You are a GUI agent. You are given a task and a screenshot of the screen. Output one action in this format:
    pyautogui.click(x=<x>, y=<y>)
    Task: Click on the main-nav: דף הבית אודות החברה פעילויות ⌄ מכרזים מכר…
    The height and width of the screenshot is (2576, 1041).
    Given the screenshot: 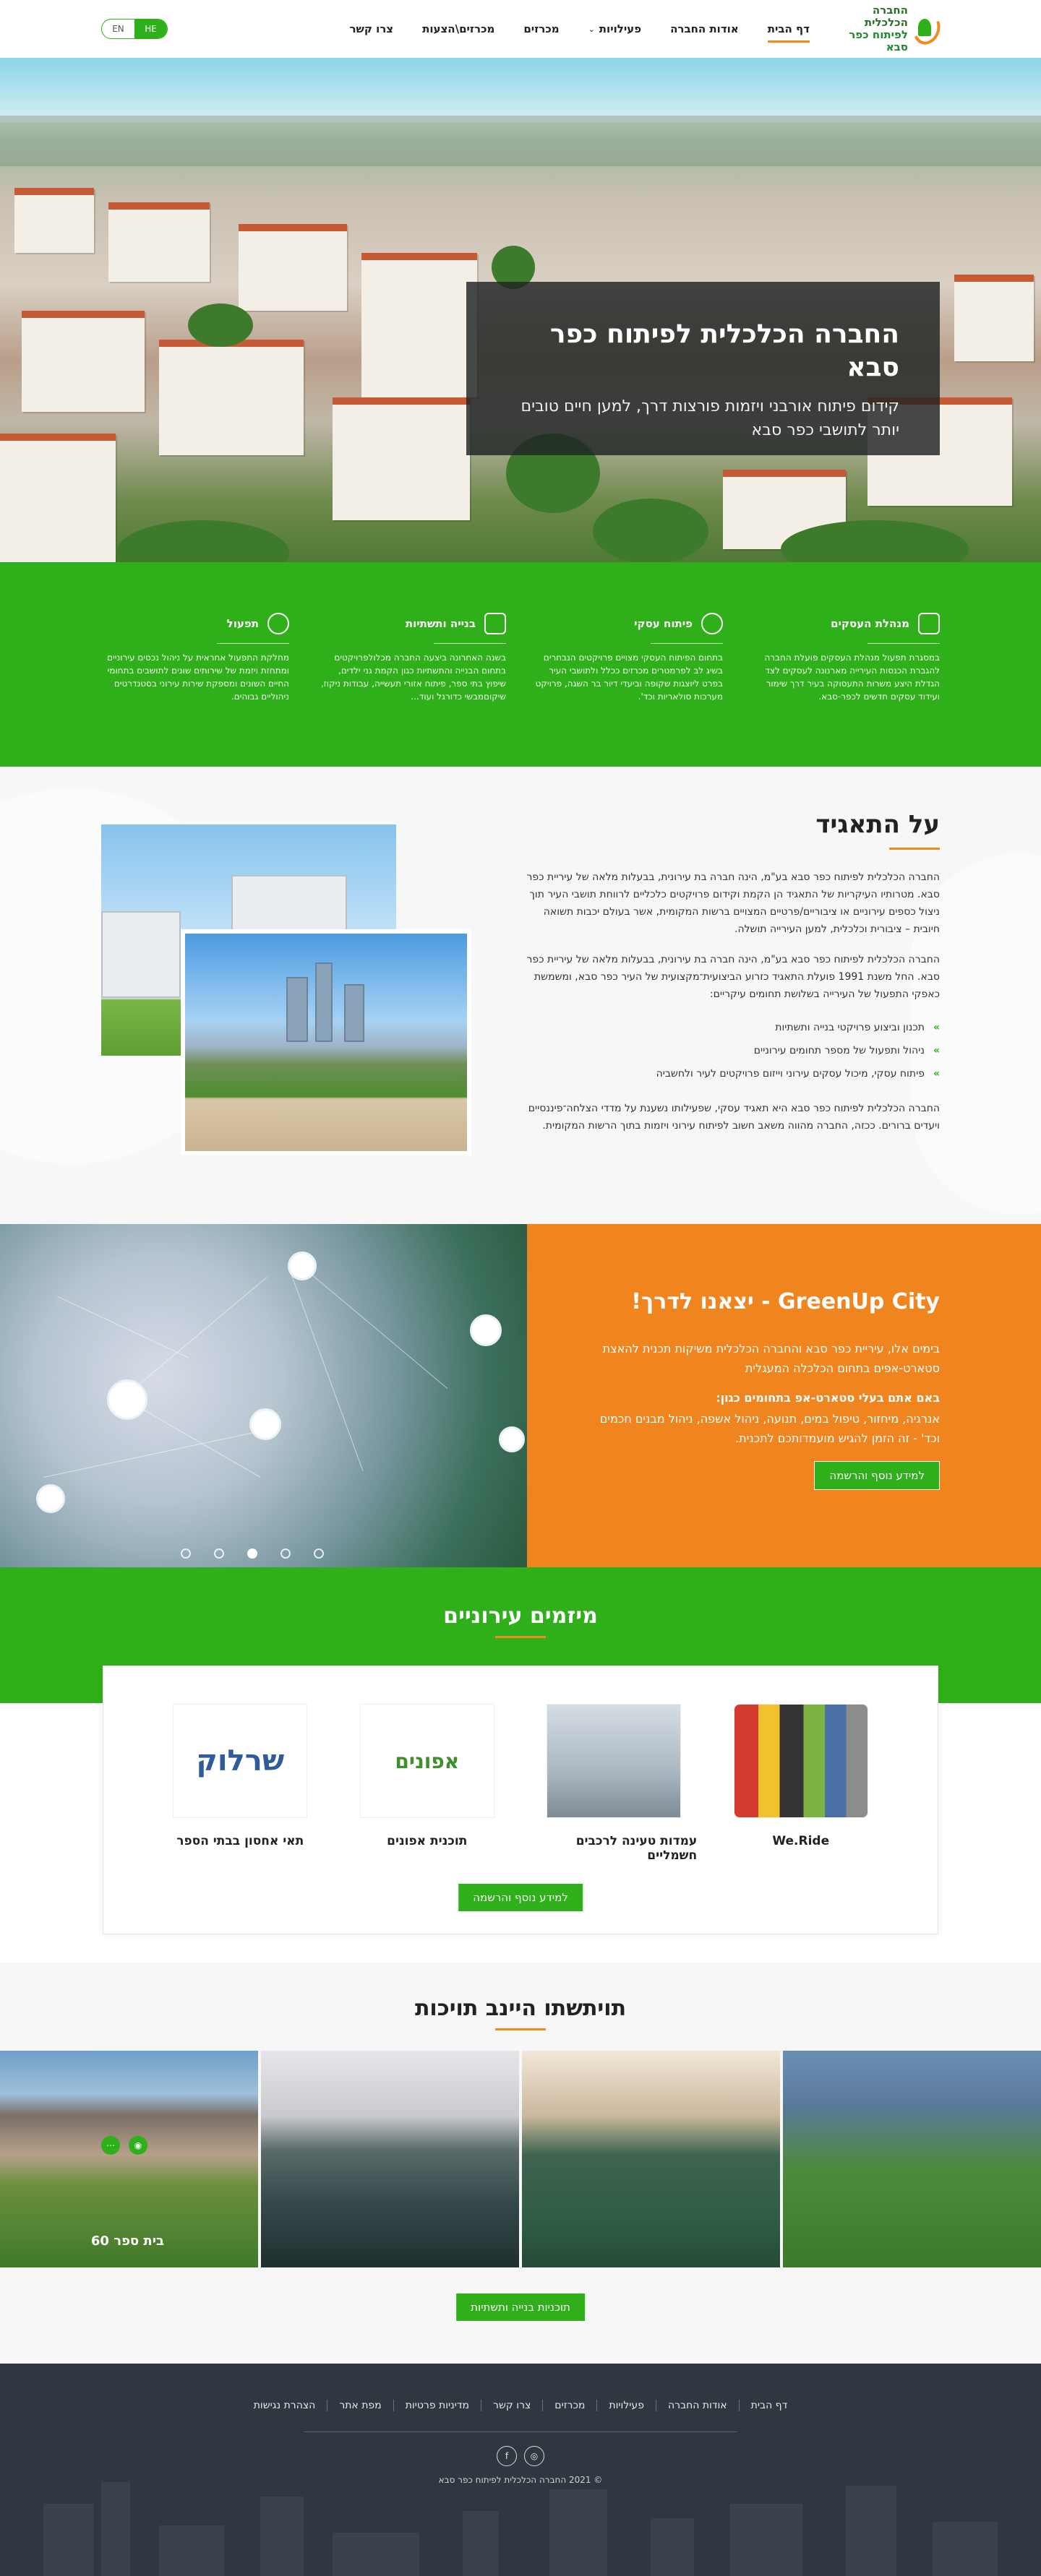 What is the action you would take?
    pyautogui.click(x=579, y=29)
    